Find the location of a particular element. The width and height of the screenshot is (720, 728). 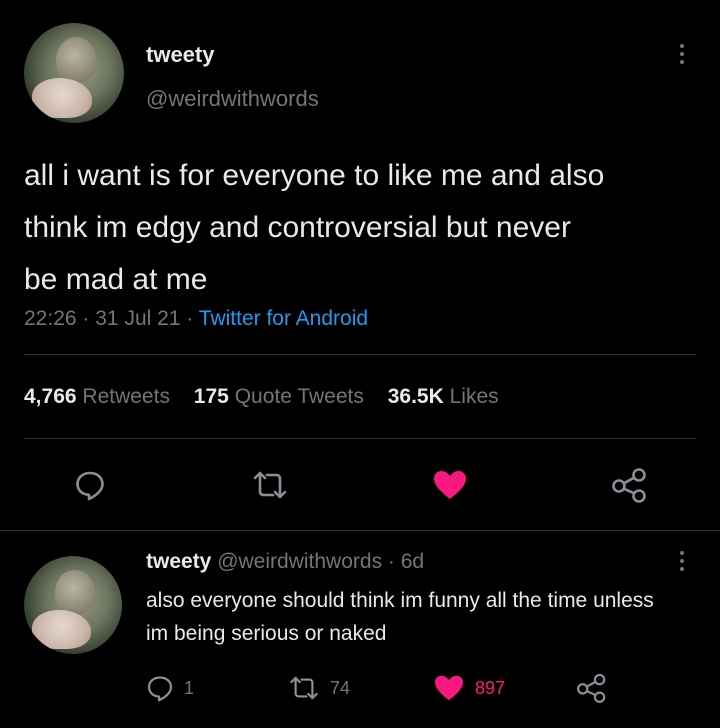

retweet-button is located at coordinates (270, 485).